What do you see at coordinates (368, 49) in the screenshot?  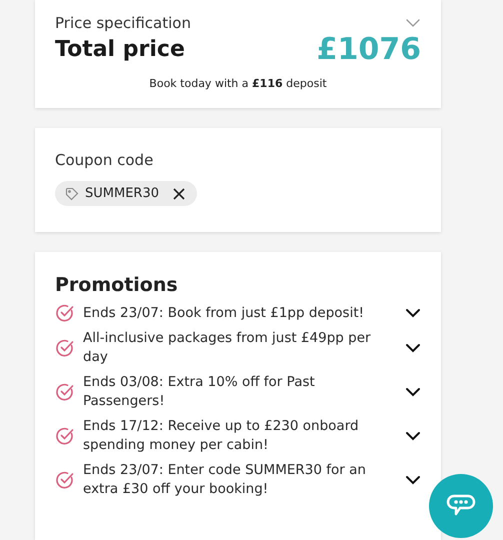 I see `total-price-amount: £1076` at bounding box center [368, 49].